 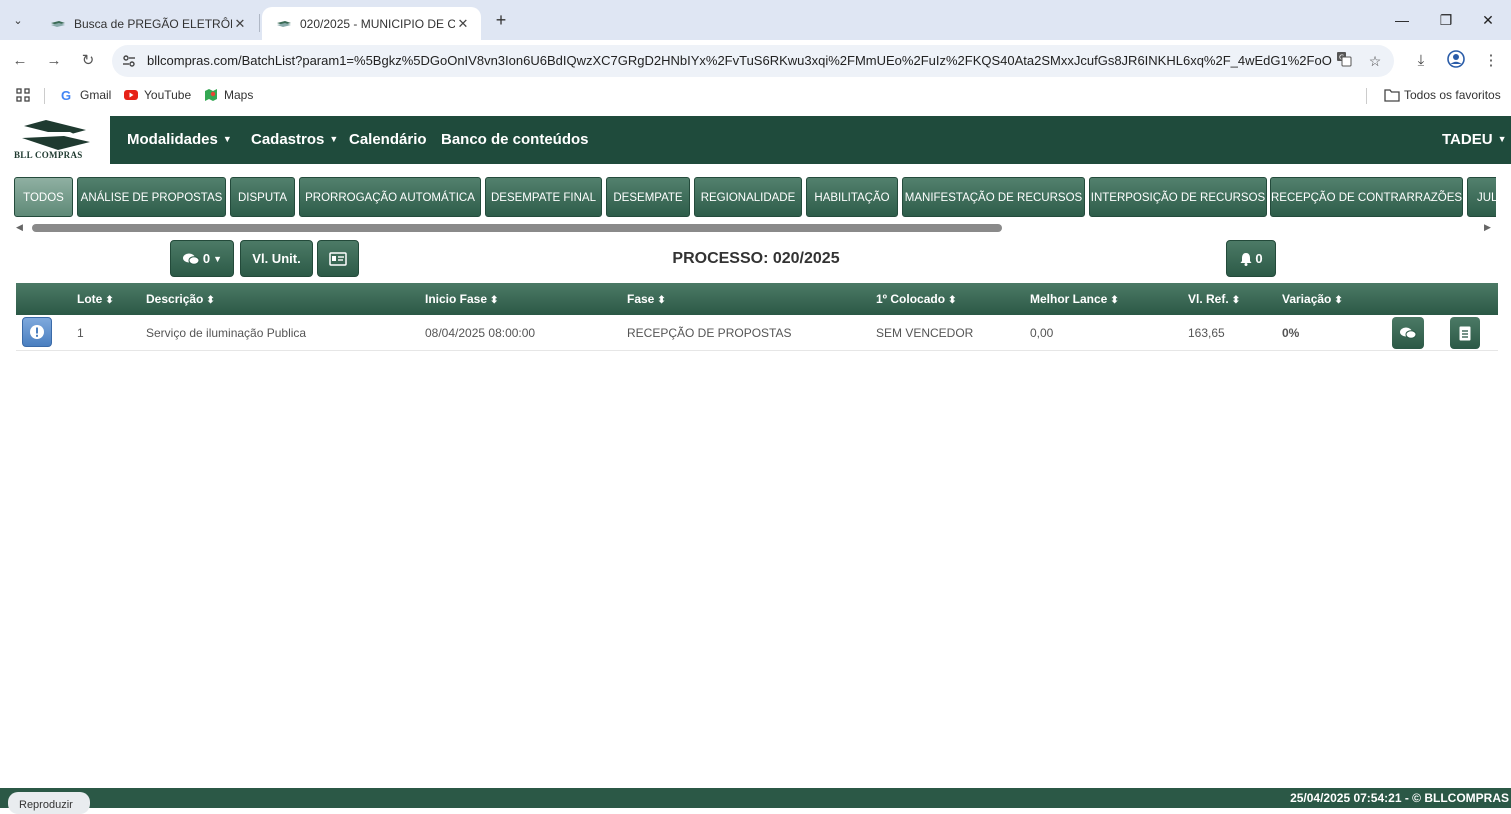 I want to click on menu-modalidades: Modalidades ▼, so click(x=179, y=139).